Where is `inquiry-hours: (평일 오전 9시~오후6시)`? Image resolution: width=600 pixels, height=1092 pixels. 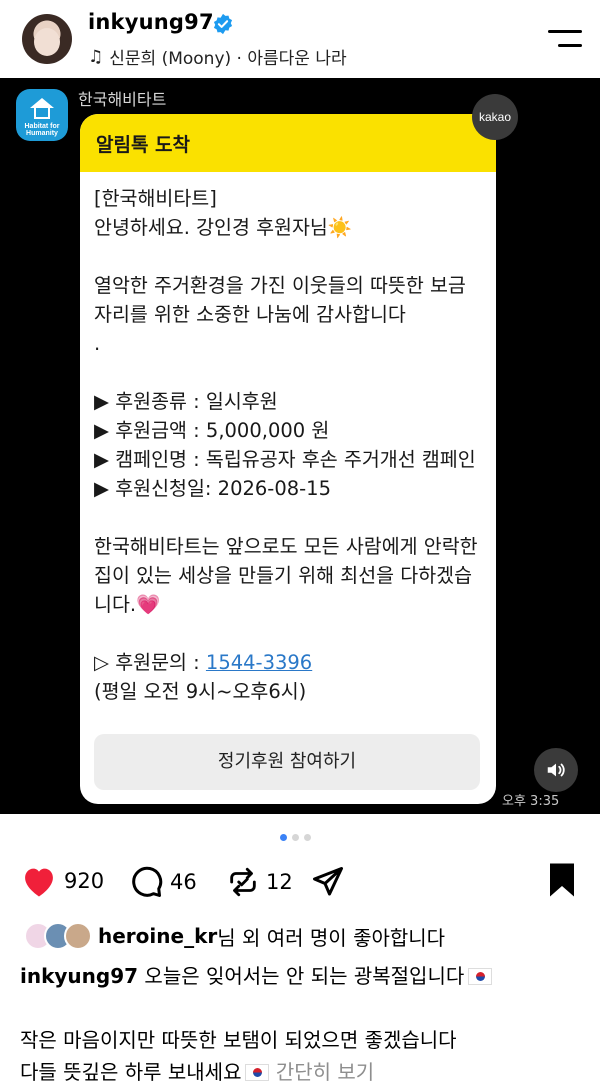
inquiry-hours: (평일 오전 9시~오후6시) is located at coordinates (200, 691).